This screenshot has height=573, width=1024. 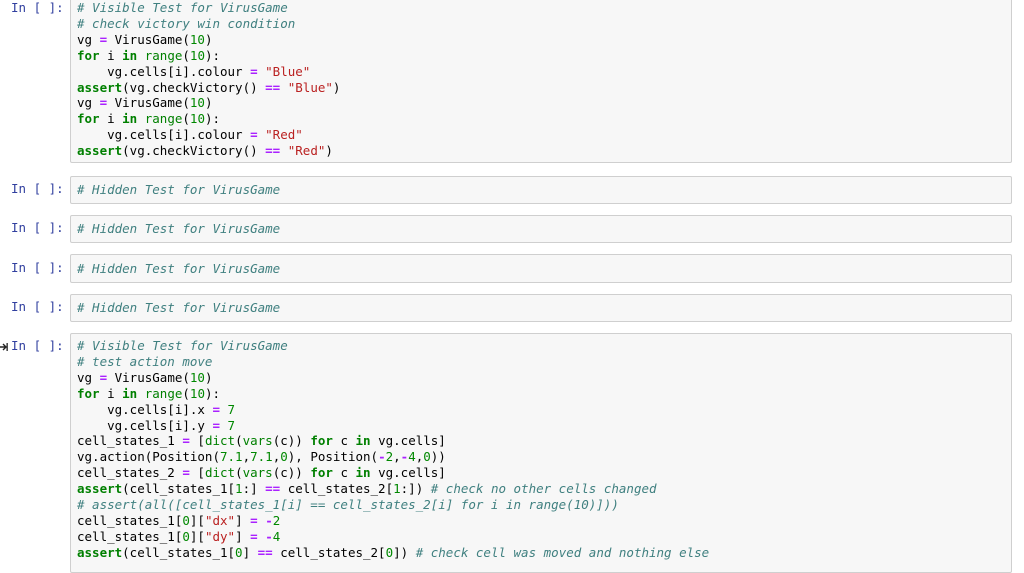 What do you see at coordinates (4, 347) in the screenshot?
I see `selected-cell-arrow-icon` at bounding box center [4, 347].